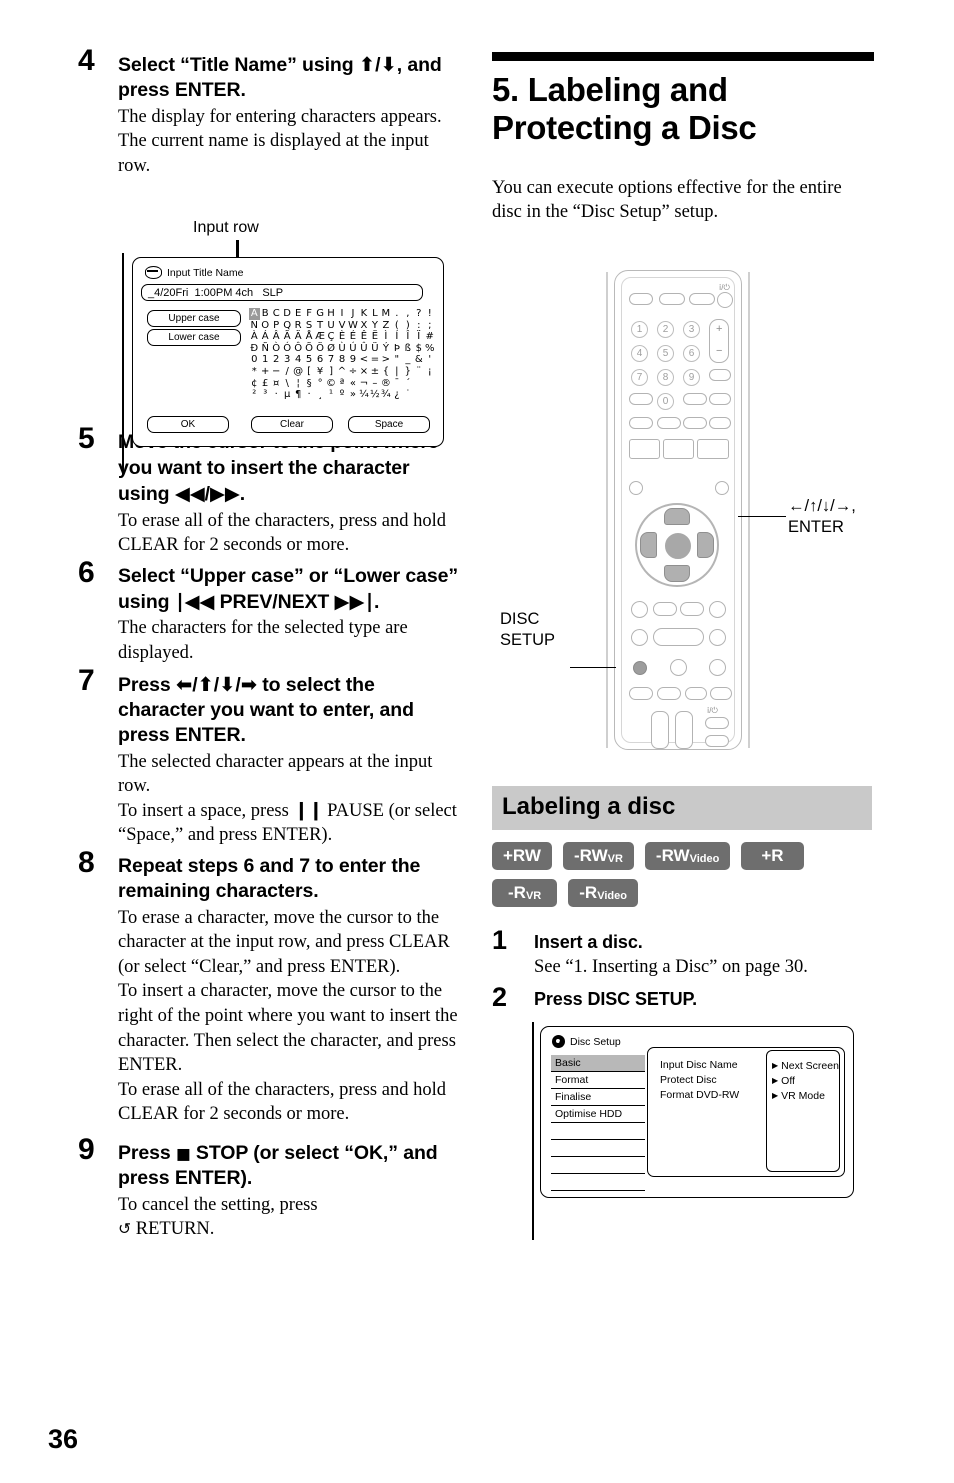 The image size is (954, 1483). Describe the element at coordinates (342, 349) in the screenshot. I see `charmap-cell: Ù` at that location.